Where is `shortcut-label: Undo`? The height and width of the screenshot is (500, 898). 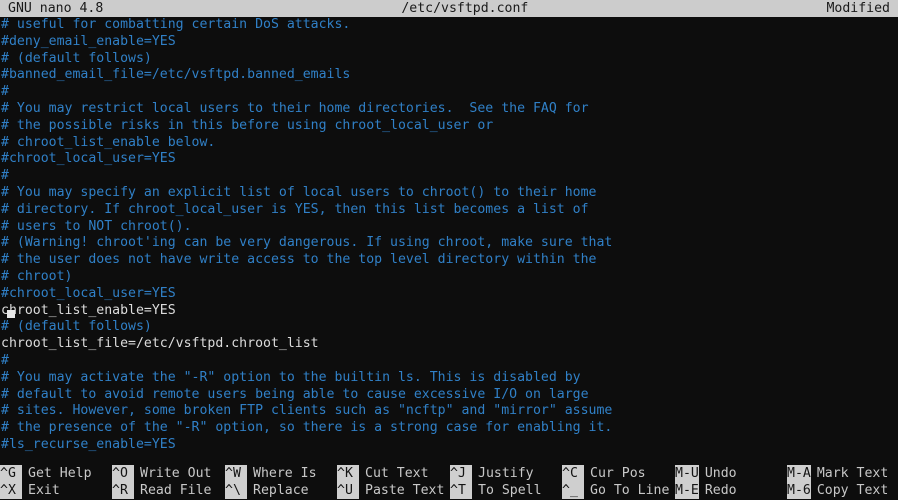 shortcut-label: Undo is located at coordinates (720, 473).